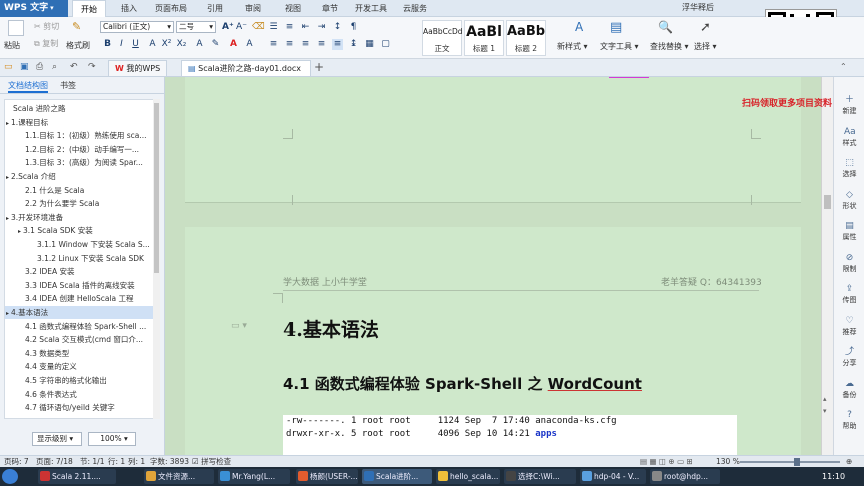 The height and width of the screenshot is (486, 864). Describe the element at coordinates (34, 8) in the screenshot. I see `app-menu-button: WPS 文字 ▾` at that location.